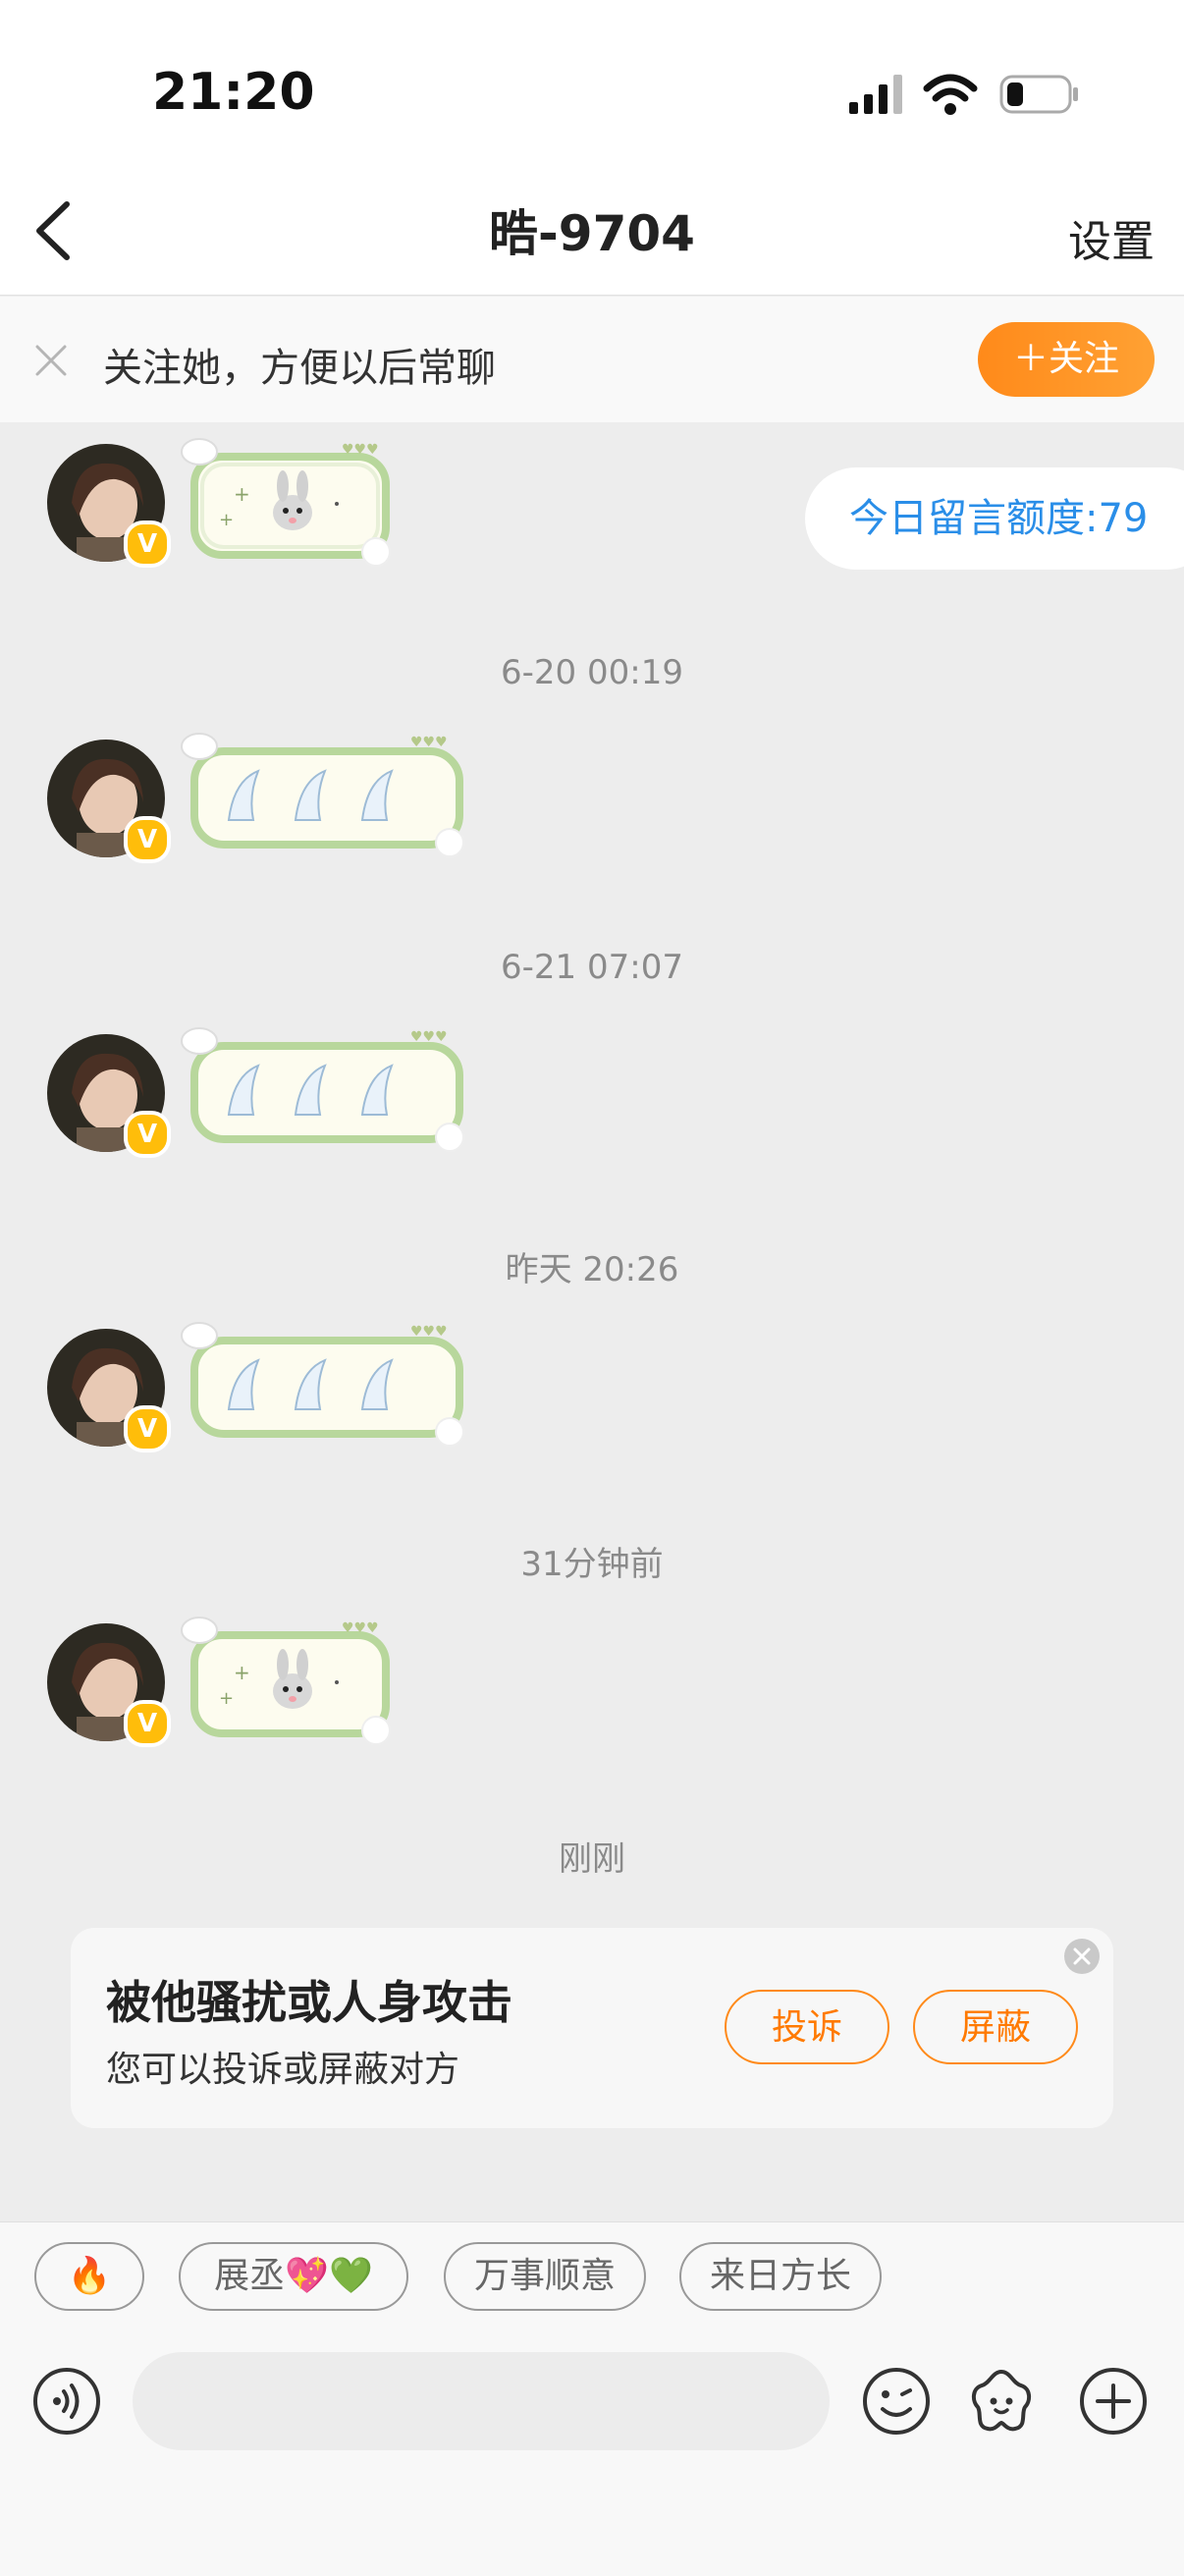 The image size is (1184, 2576). I want to click on message-timestamp: 6-21 07:07, so click(592, 967).